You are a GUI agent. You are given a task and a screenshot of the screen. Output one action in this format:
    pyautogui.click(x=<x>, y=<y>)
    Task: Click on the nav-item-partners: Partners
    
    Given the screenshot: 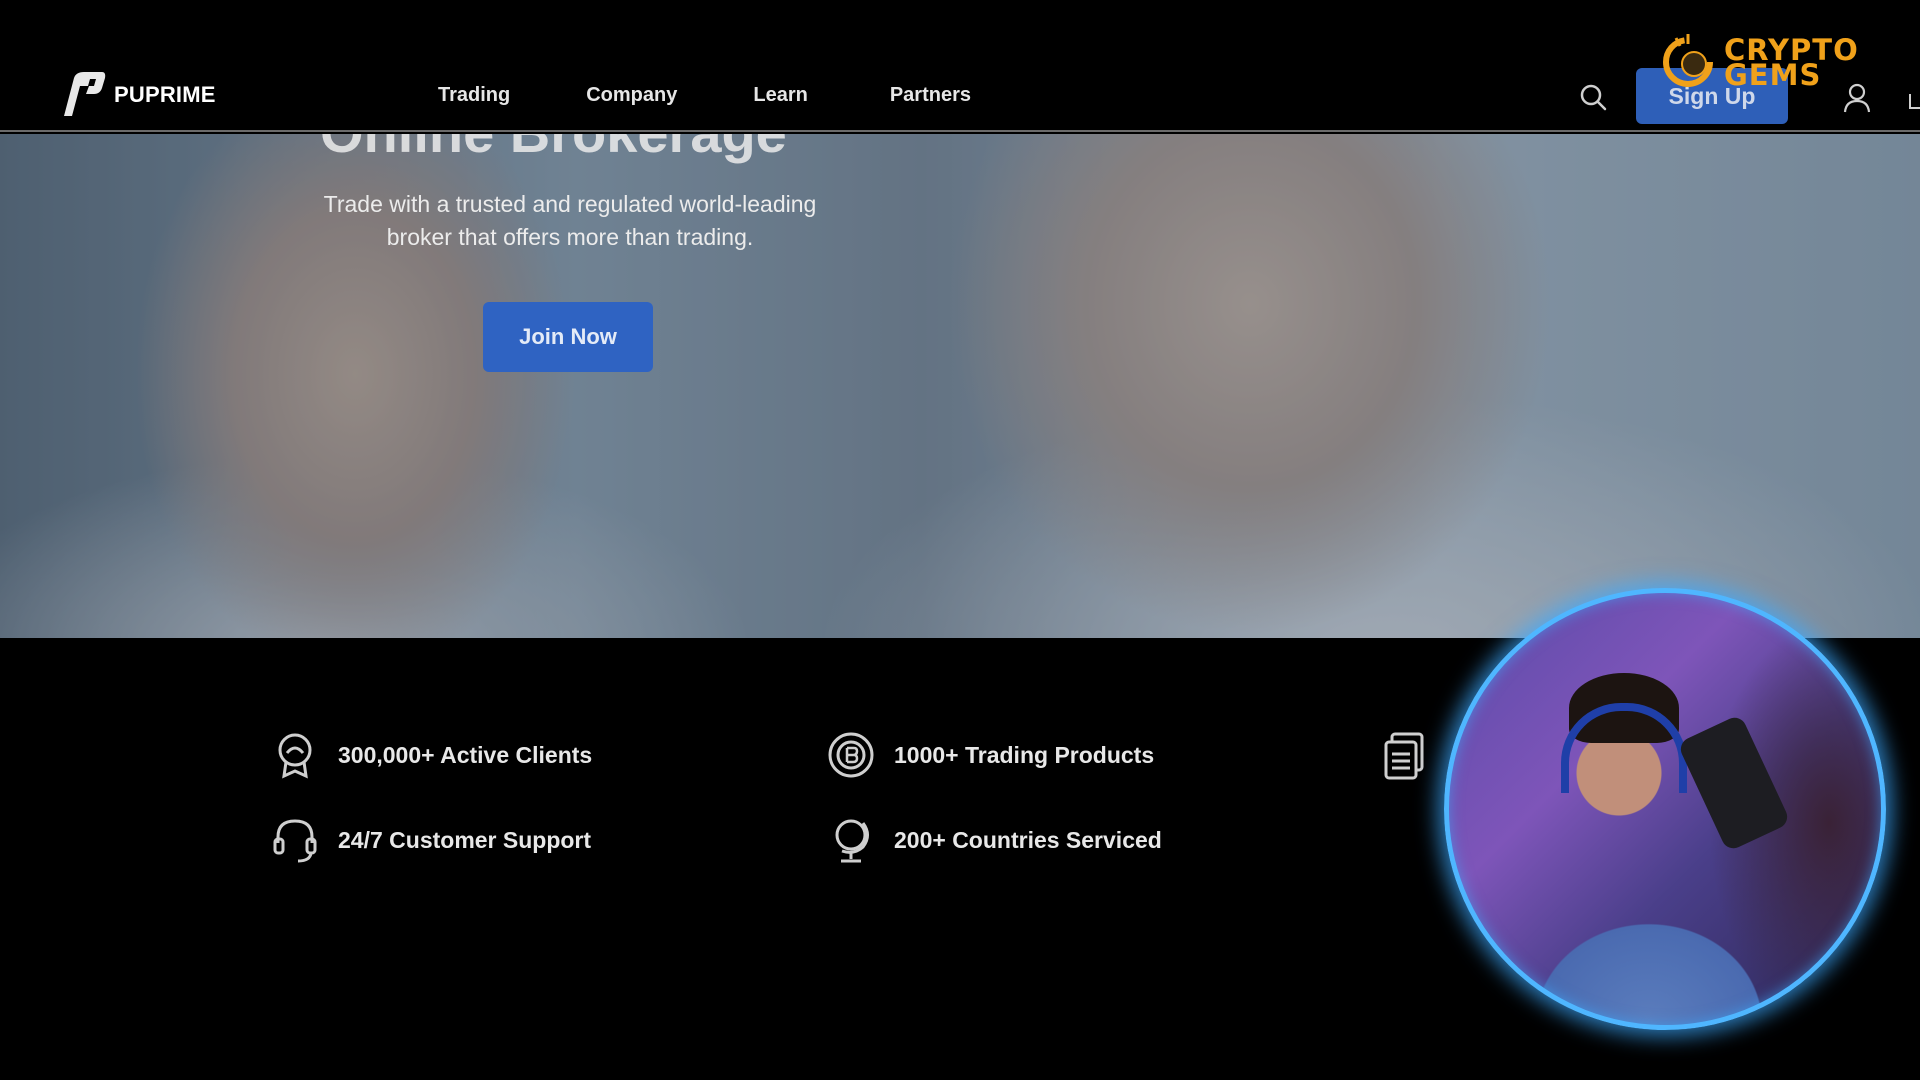 What is the action you would take?
    pyautogui.click(x=930, y=95)
    